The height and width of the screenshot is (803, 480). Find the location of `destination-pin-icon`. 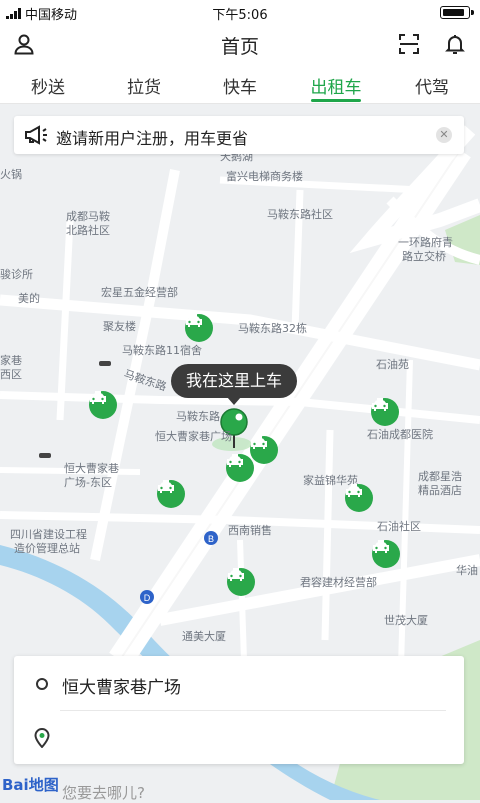

destination-pin-icon is located at coordinates (42, 739).